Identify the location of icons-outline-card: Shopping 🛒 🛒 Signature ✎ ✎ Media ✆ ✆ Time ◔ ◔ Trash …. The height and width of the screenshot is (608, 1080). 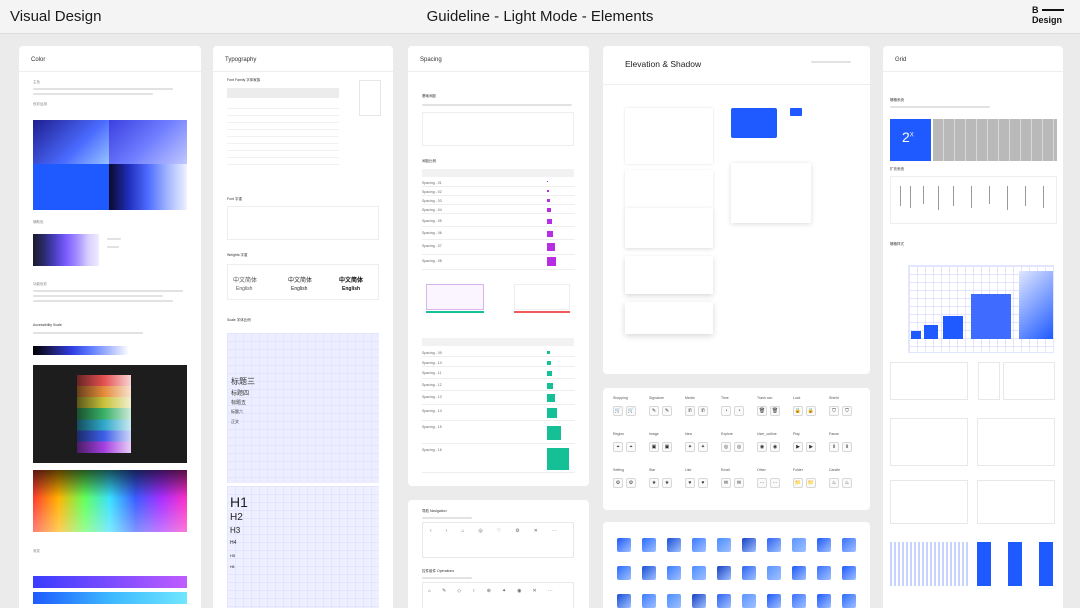
(736, 449).